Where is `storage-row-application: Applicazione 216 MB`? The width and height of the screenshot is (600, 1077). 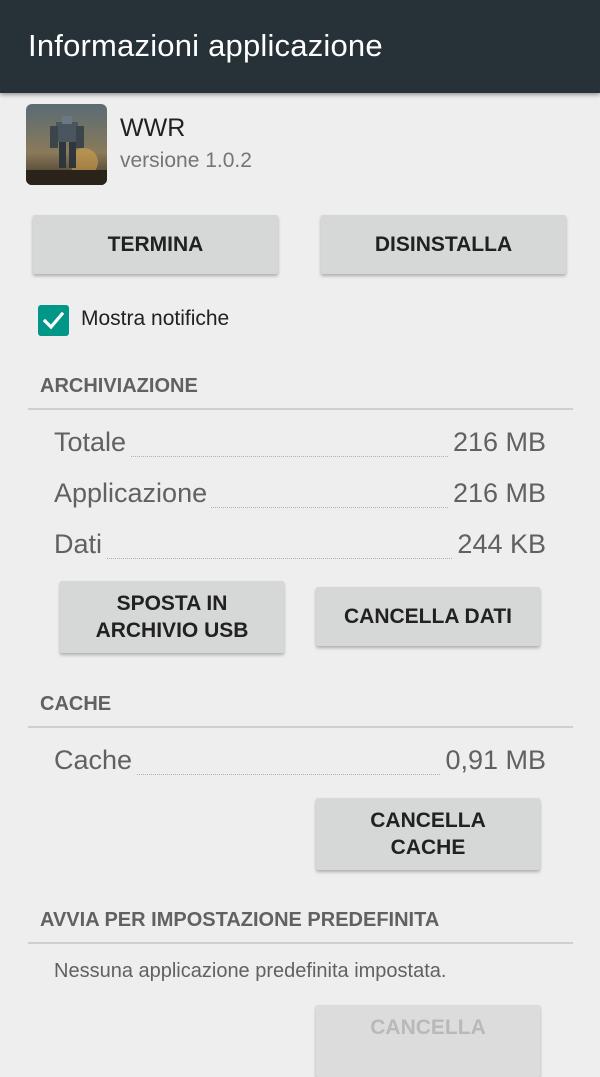
storage-row-application: Applicazione 216 MB is located at coordinates (300, 495).